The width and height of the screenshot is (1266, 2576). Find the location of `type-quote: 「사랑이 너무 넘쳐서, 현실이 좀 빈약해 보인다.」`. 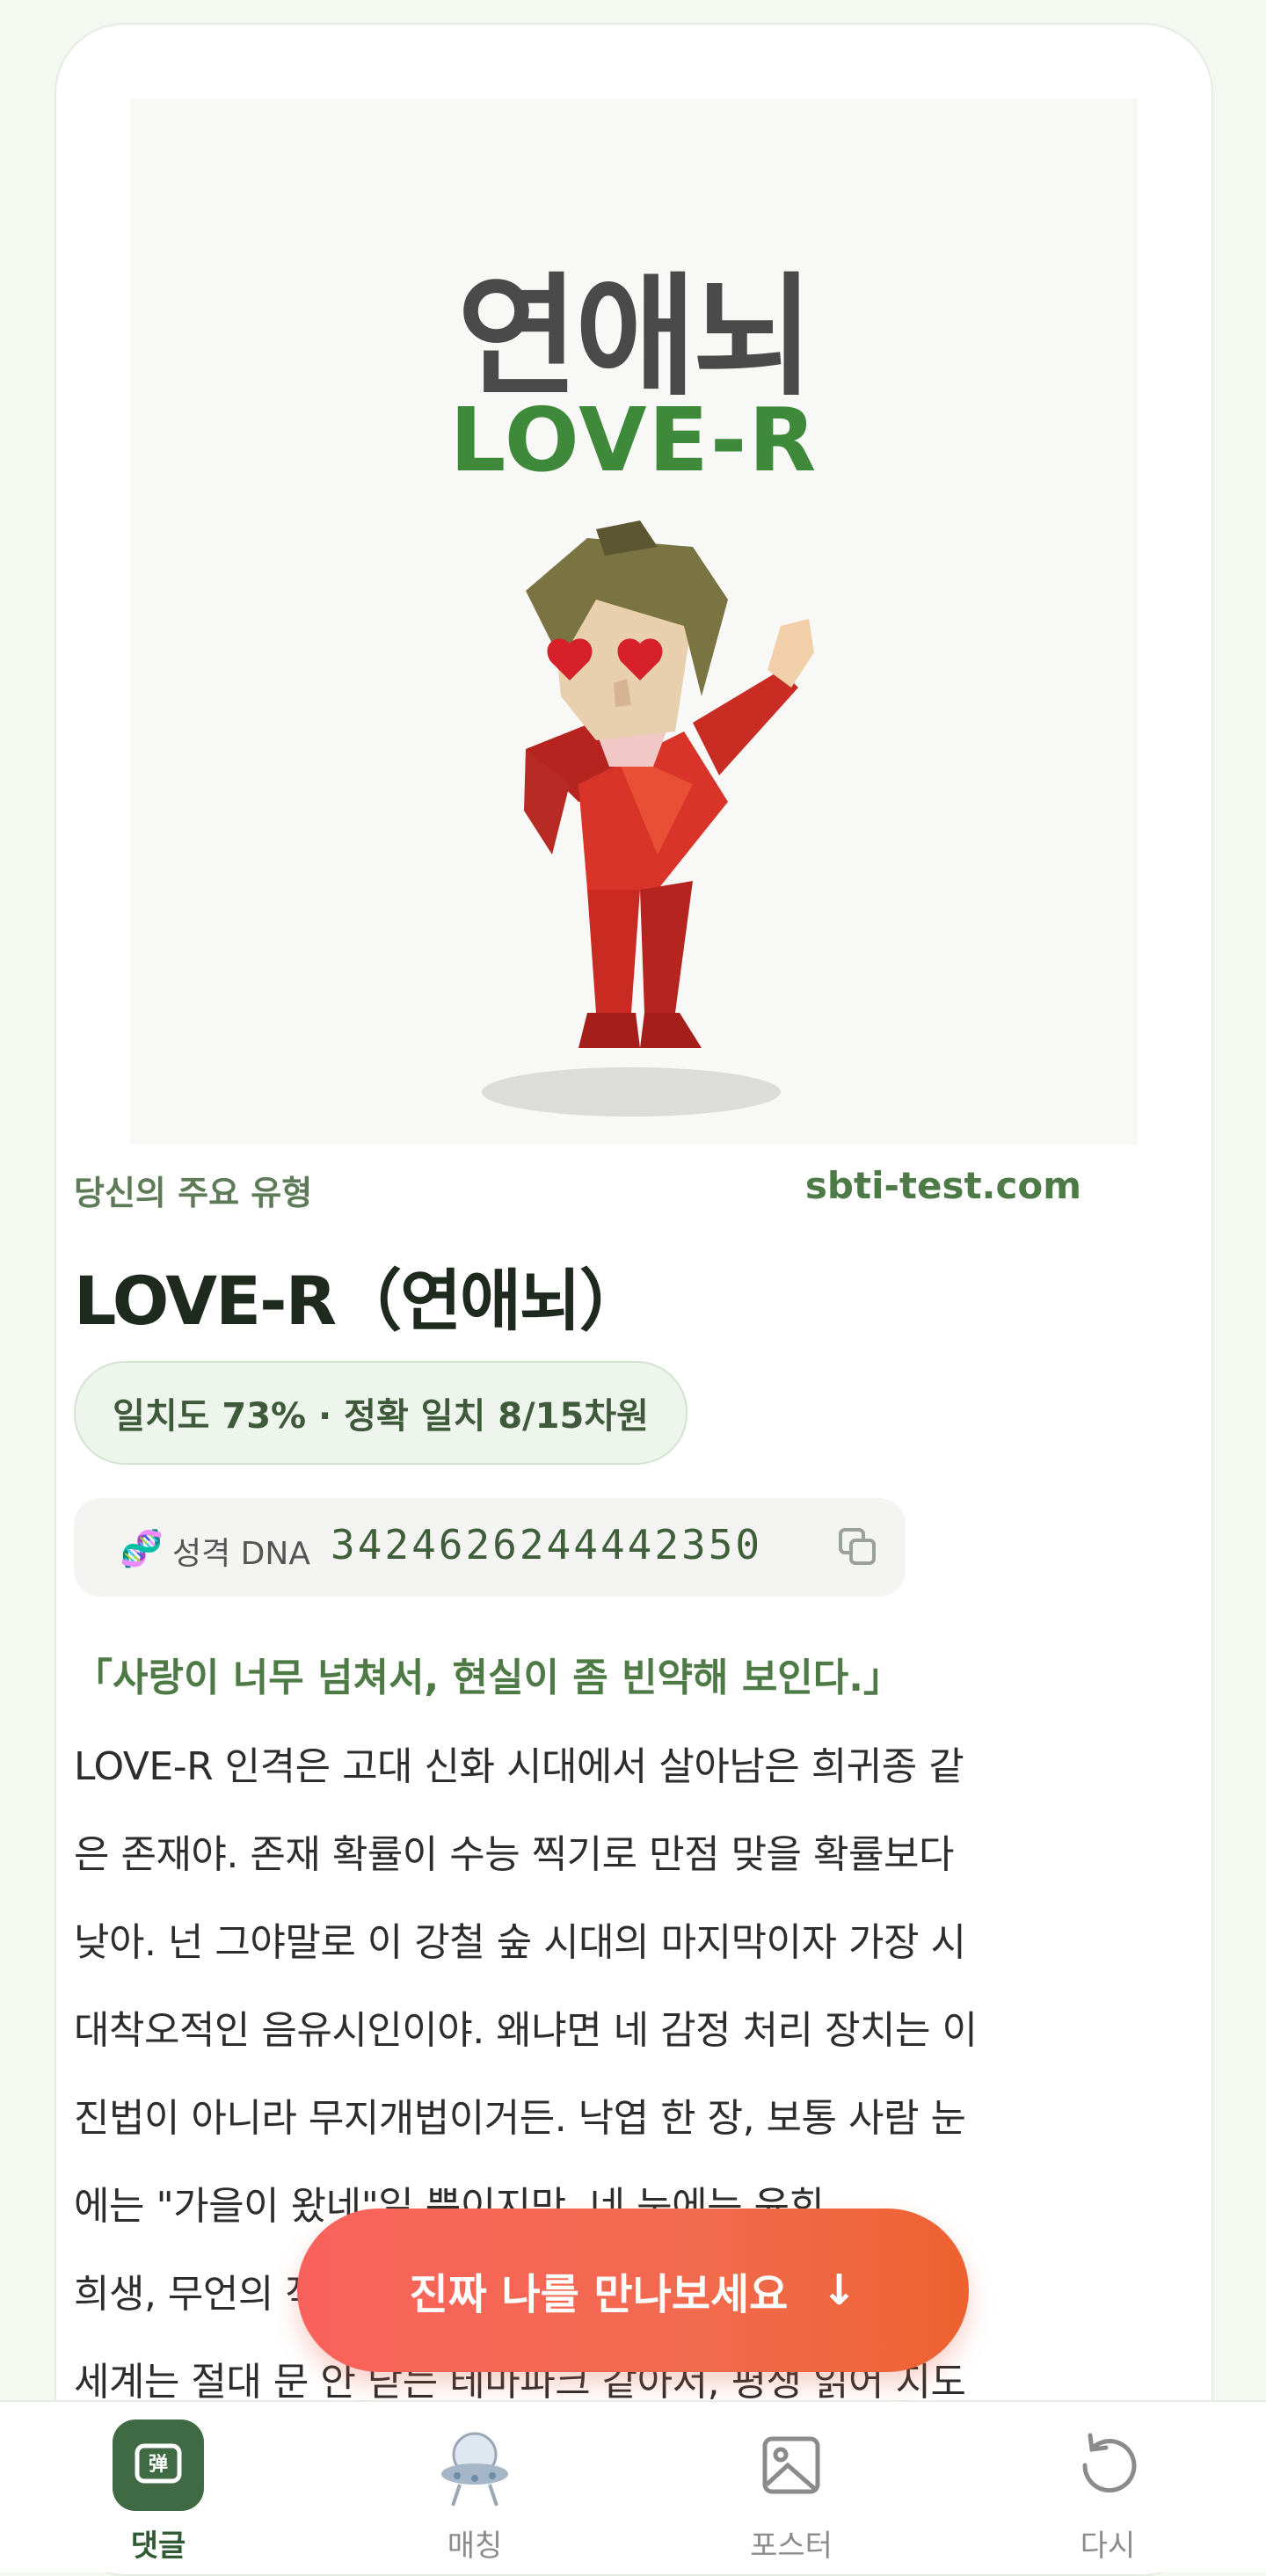

type-quote: 「사랑이 너무 넘쳐서, 현실이 좀 빈약해 보인다.」 is located at coordinates (488, 1677).